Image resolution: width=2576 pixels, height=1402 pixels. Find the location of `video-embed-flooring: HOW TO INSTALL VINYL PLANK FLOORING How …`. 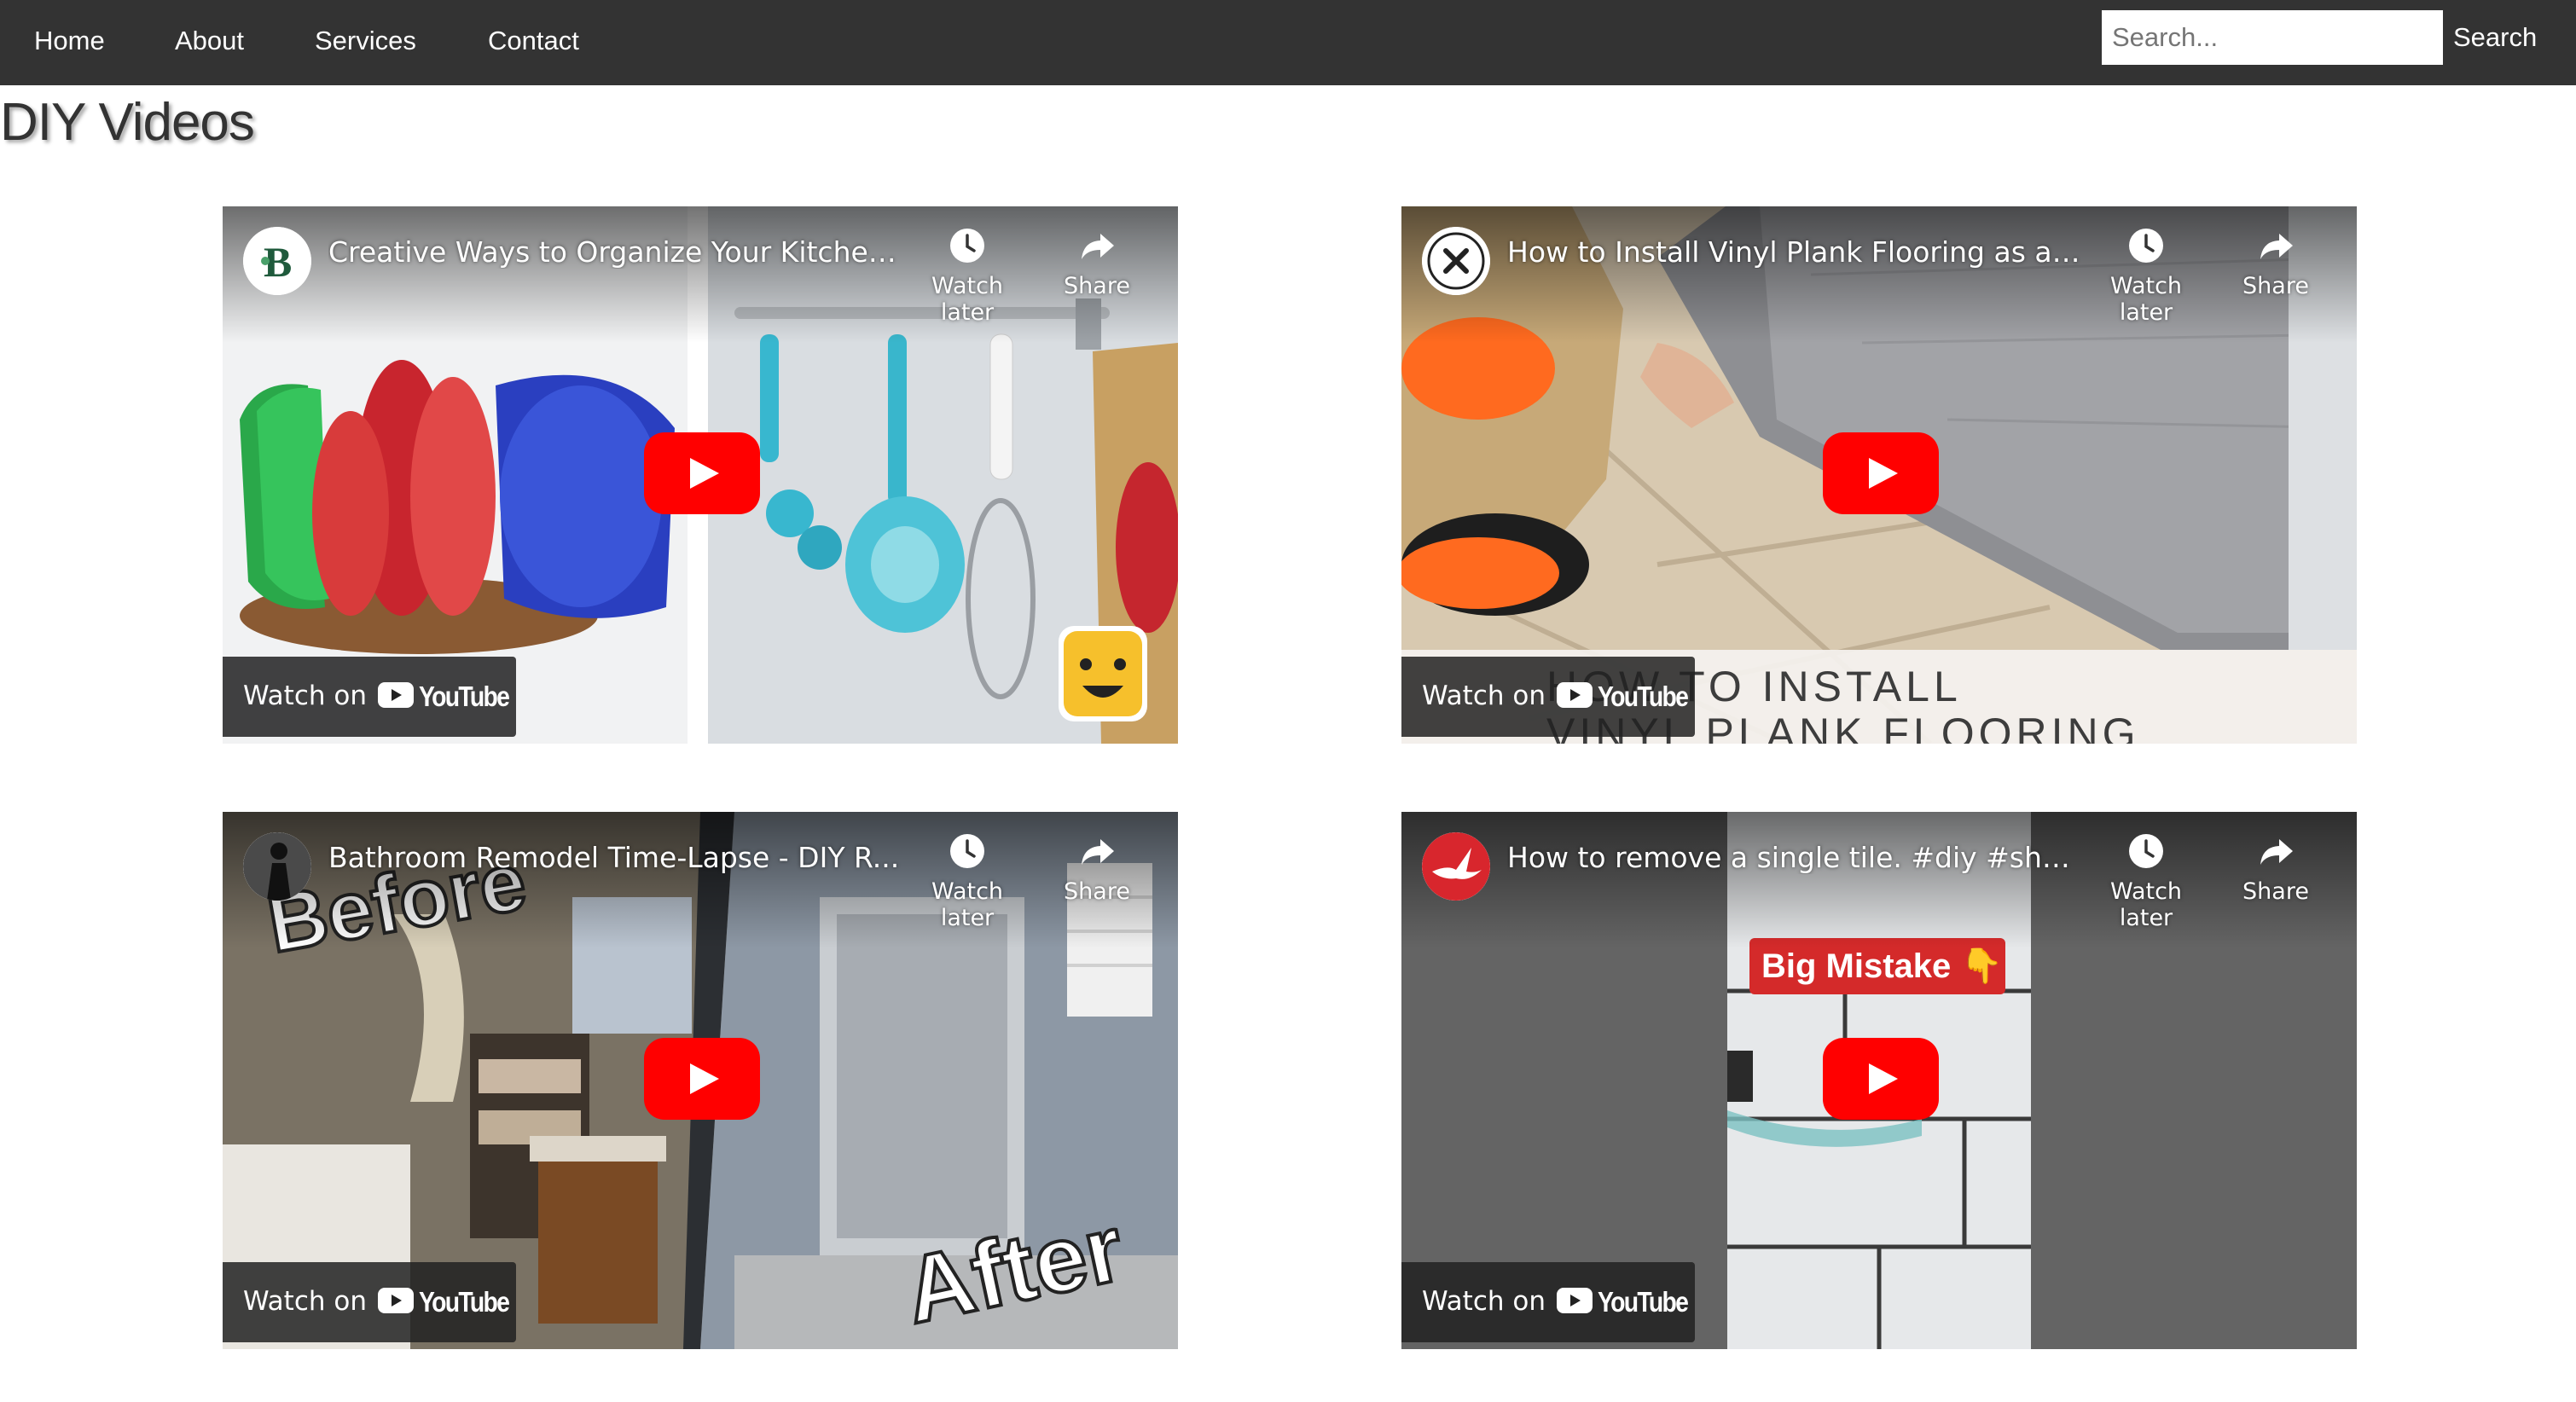

video-embed-flooring: HOW TO INSTALL VINYL PLANK FLOORING How … is located at coordinates (1879, 475).